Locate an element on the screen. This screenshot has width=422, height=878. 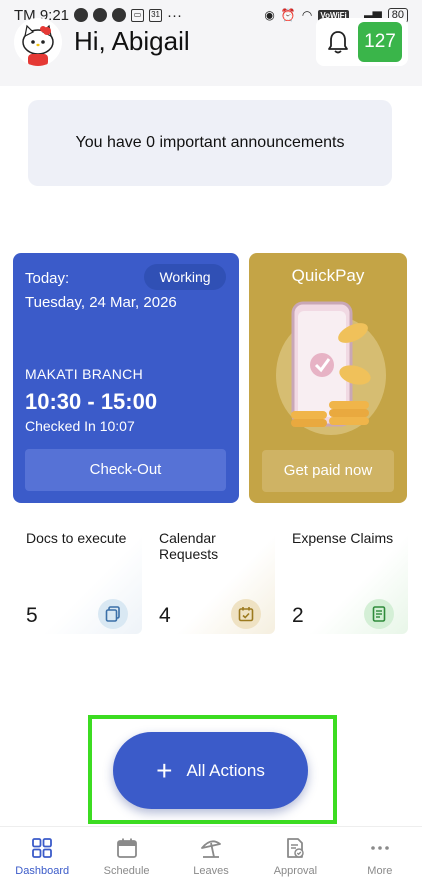
nav-item-dashboard: Dashboard is located at coordinates (42, 852).